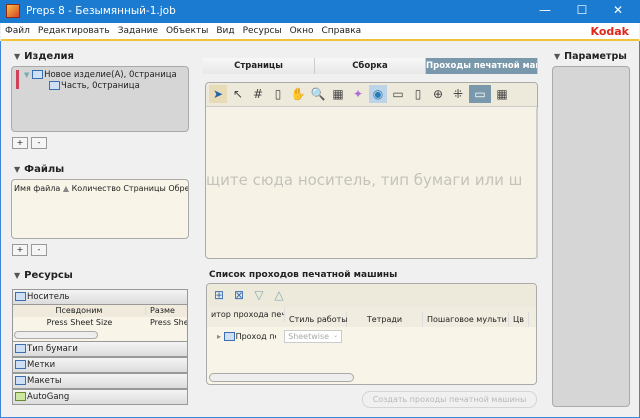 The width and height of the screenshot is (640, 418). Describe the element at coordinates (258, 94) in the screenshot. I see `page-number-icon: #` at that location.